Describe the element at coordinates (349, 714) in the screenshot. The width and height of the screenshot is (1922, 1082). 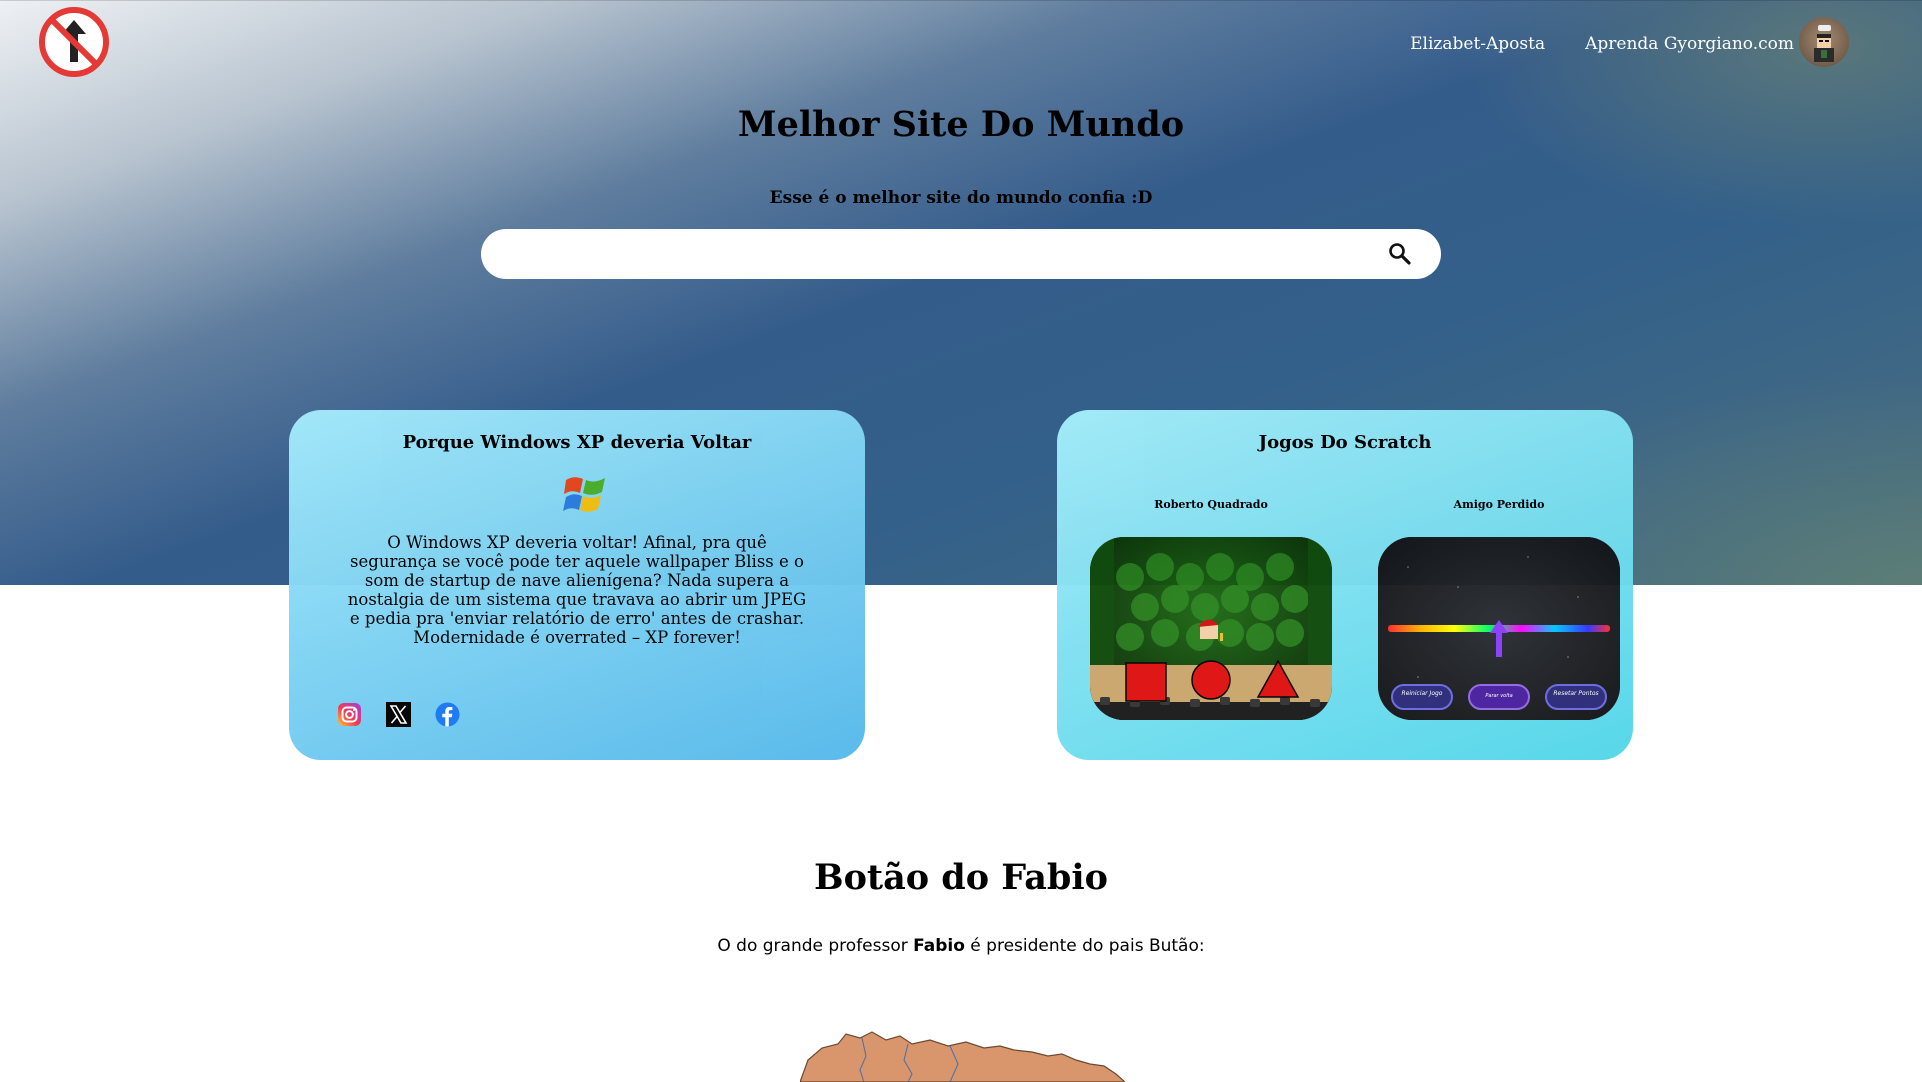
I see `instagram-icon` at that location.